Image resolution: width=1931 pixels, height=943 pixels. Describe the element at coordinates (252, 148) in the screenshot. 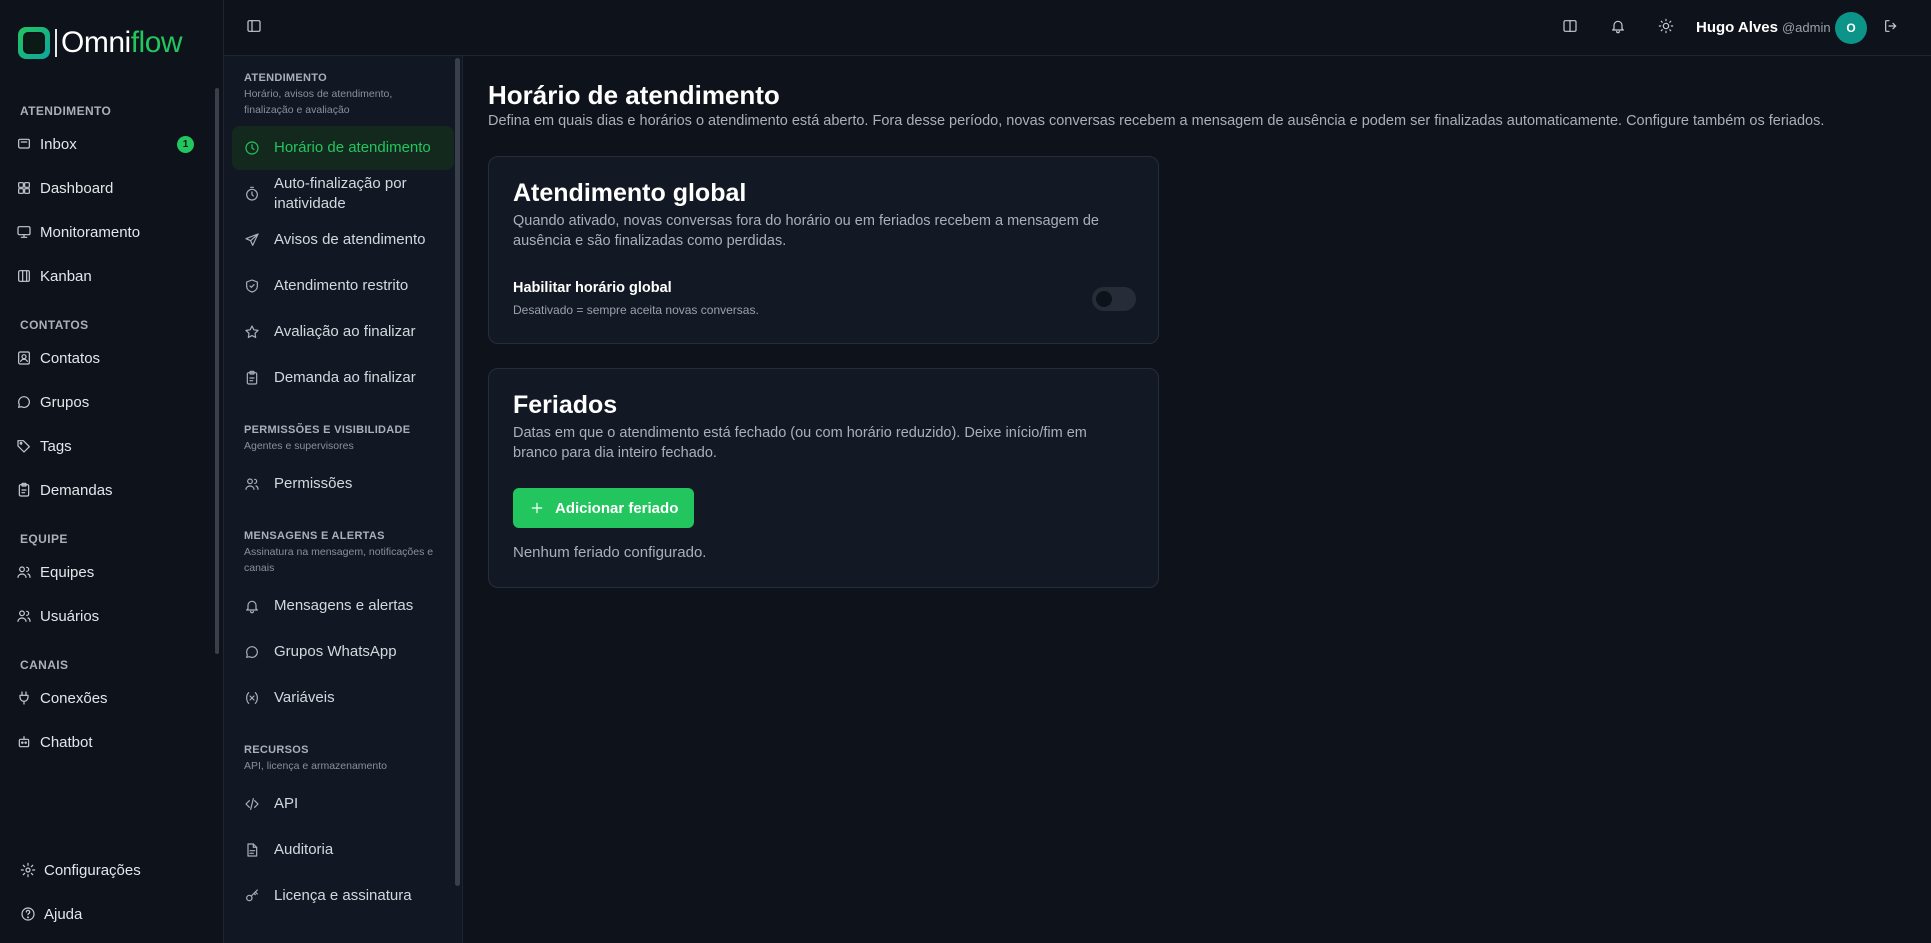

I see `clock-icon` at that location.